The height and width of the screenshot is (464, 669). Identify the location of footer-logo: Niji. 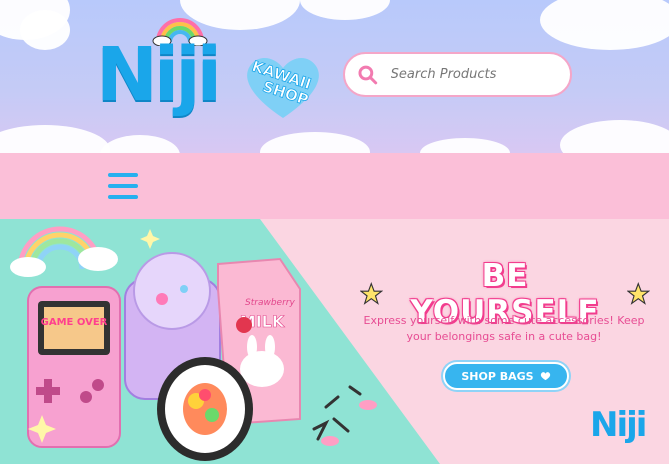
(618, 425).